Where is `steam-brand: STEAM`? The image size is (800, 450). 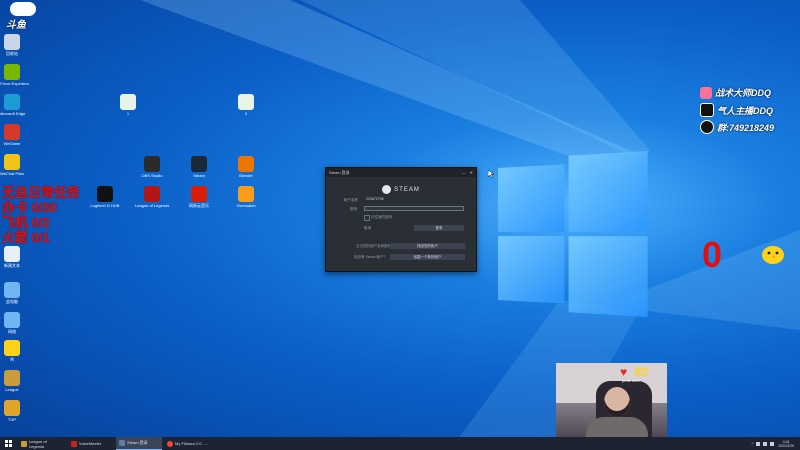 steam-brand: STEAM is located at coordinates (401, 189).